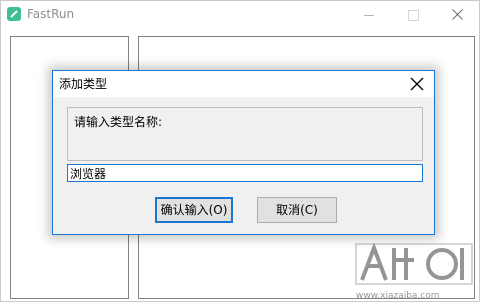 This screenshot has height=305, width=481. What do you see at coordinates (457, 15) in the screenshot?
I see `close-icon` at bounding box center [457, 15].